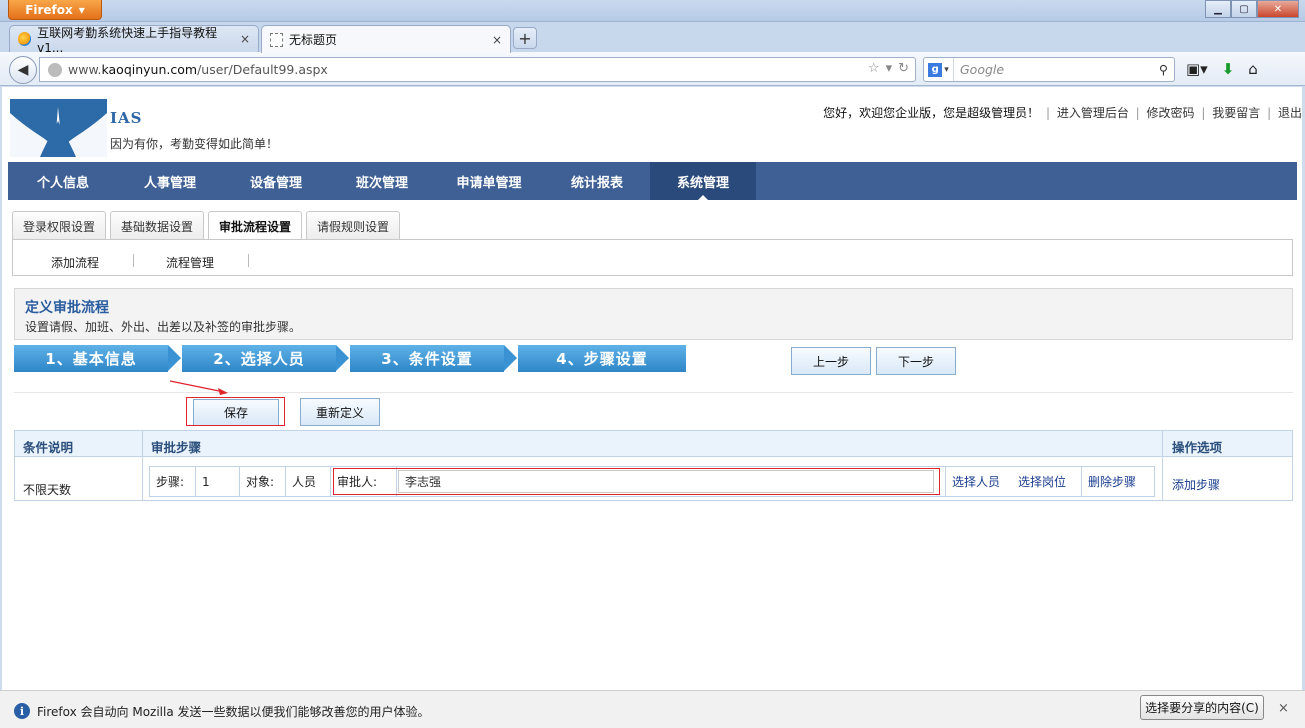 This screenshot has height=728, width=1305. Describe the element at coordinates (1283, 708) in the screenshot. I see `close-notification-icon: ×` at that location.